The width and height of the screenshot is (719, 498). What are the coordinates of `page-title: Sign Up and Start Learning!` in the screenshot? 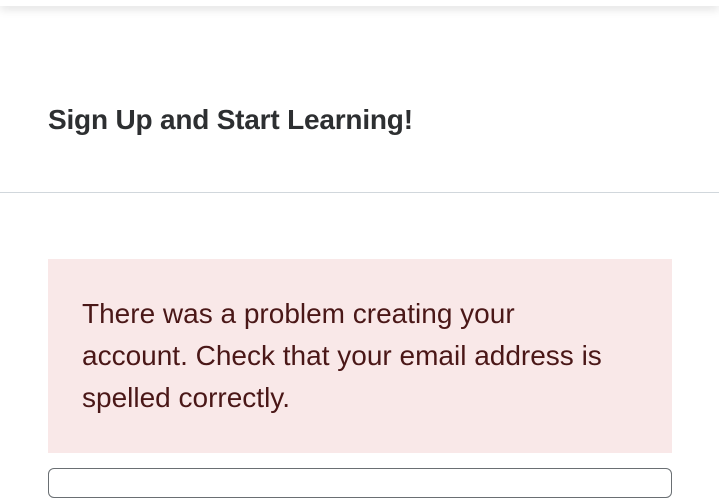 It's located at (230, 119).